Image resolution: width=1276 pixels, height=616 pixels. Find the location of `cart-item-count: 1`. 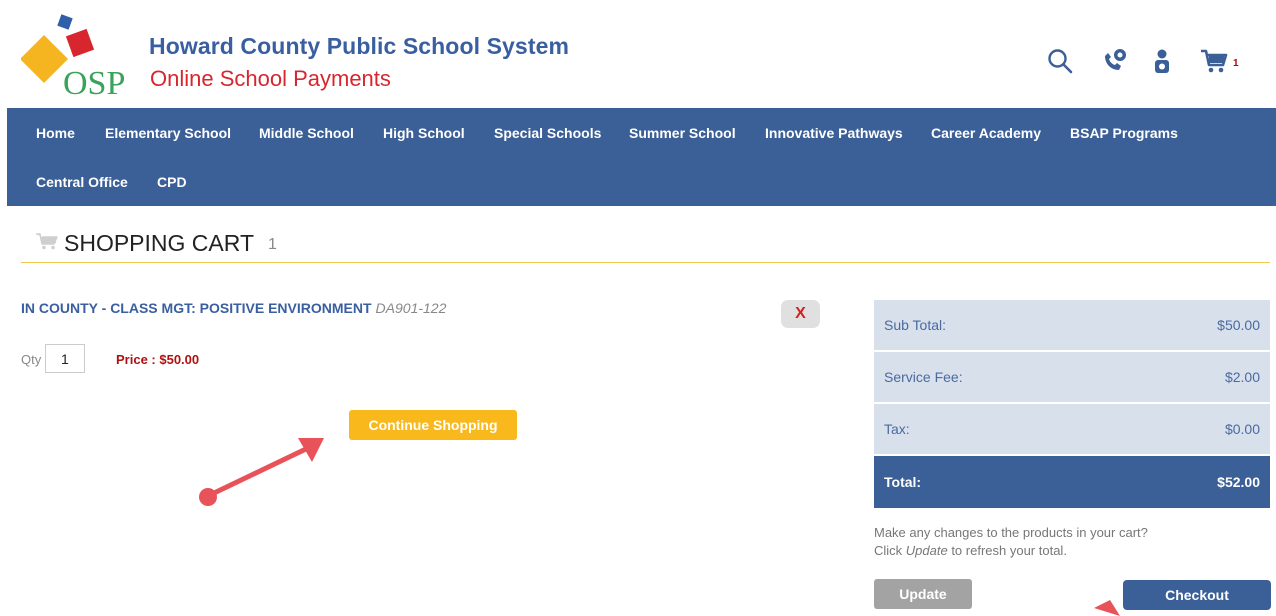

cart-item-count: 1 is located at coordinates (272, 244).